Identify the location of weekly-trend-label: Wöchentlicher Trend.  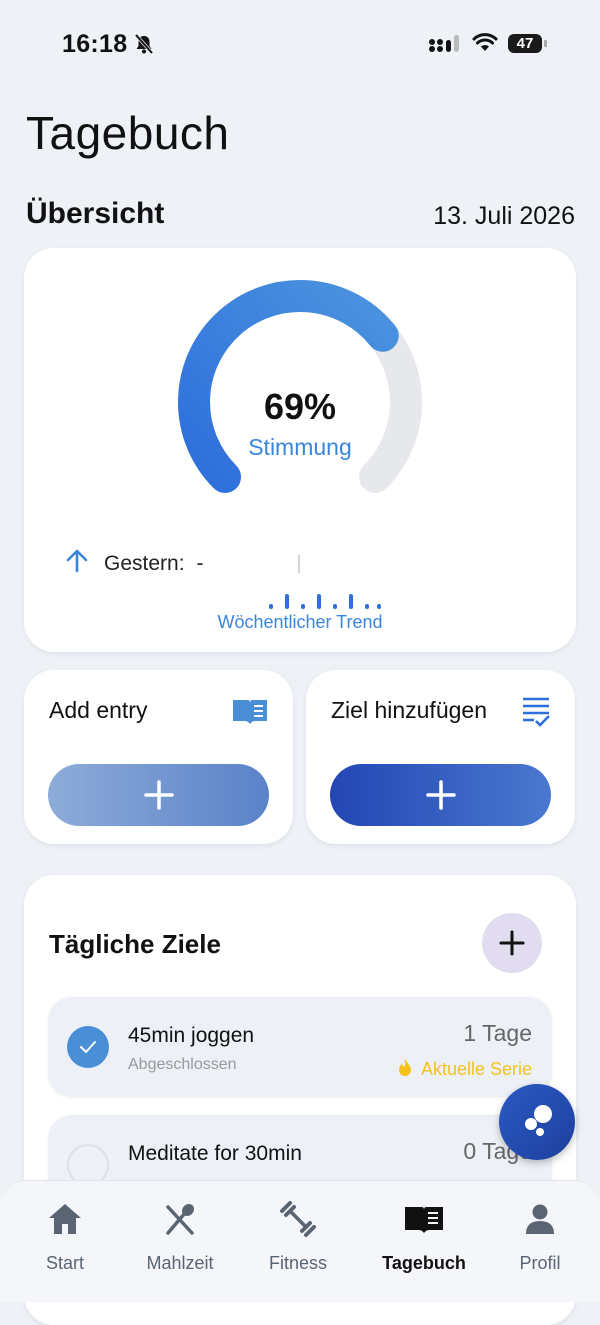
(300, 622).